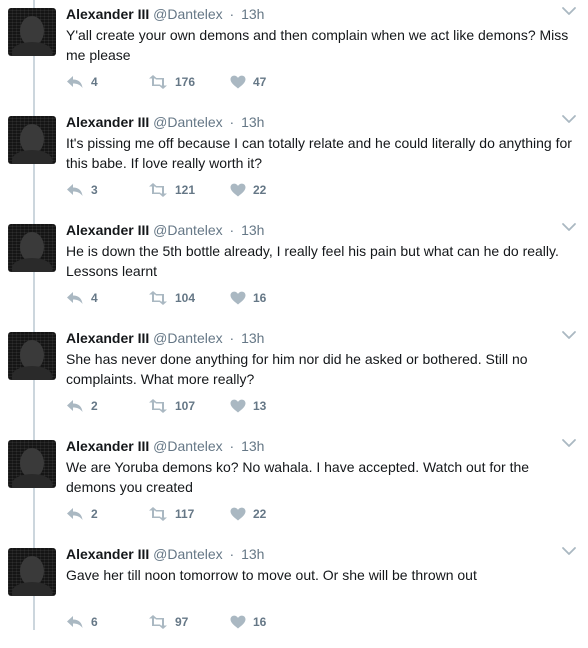  What do you see at coordinates (94, 622) in the screenshot?
I see `reply-count: 6` at bounding box center [94, 622].